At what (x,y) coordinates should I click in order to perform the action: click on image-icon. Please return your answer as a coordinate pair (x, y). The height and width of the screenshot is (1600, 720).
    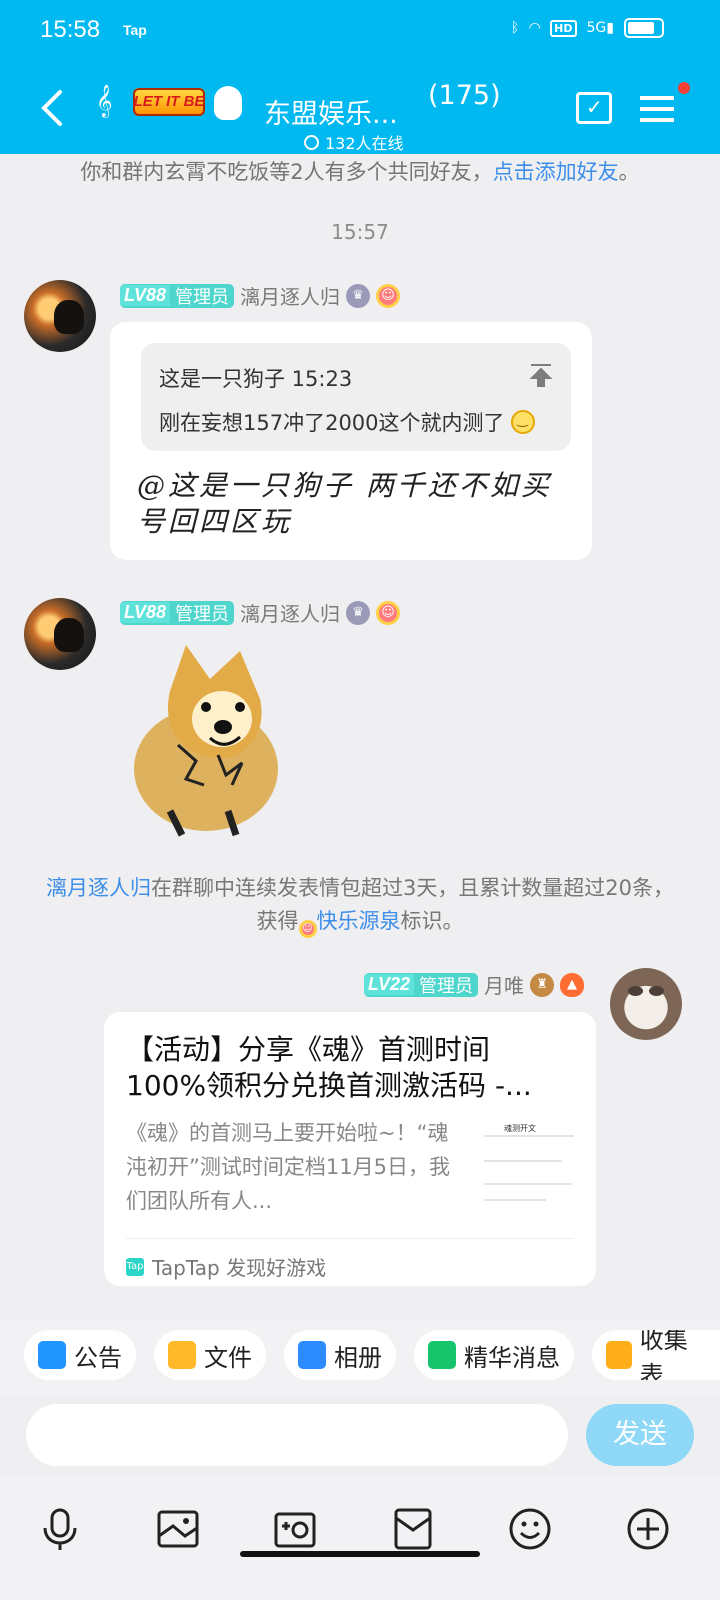
    Looking at the image, I should click on (178, 1529).